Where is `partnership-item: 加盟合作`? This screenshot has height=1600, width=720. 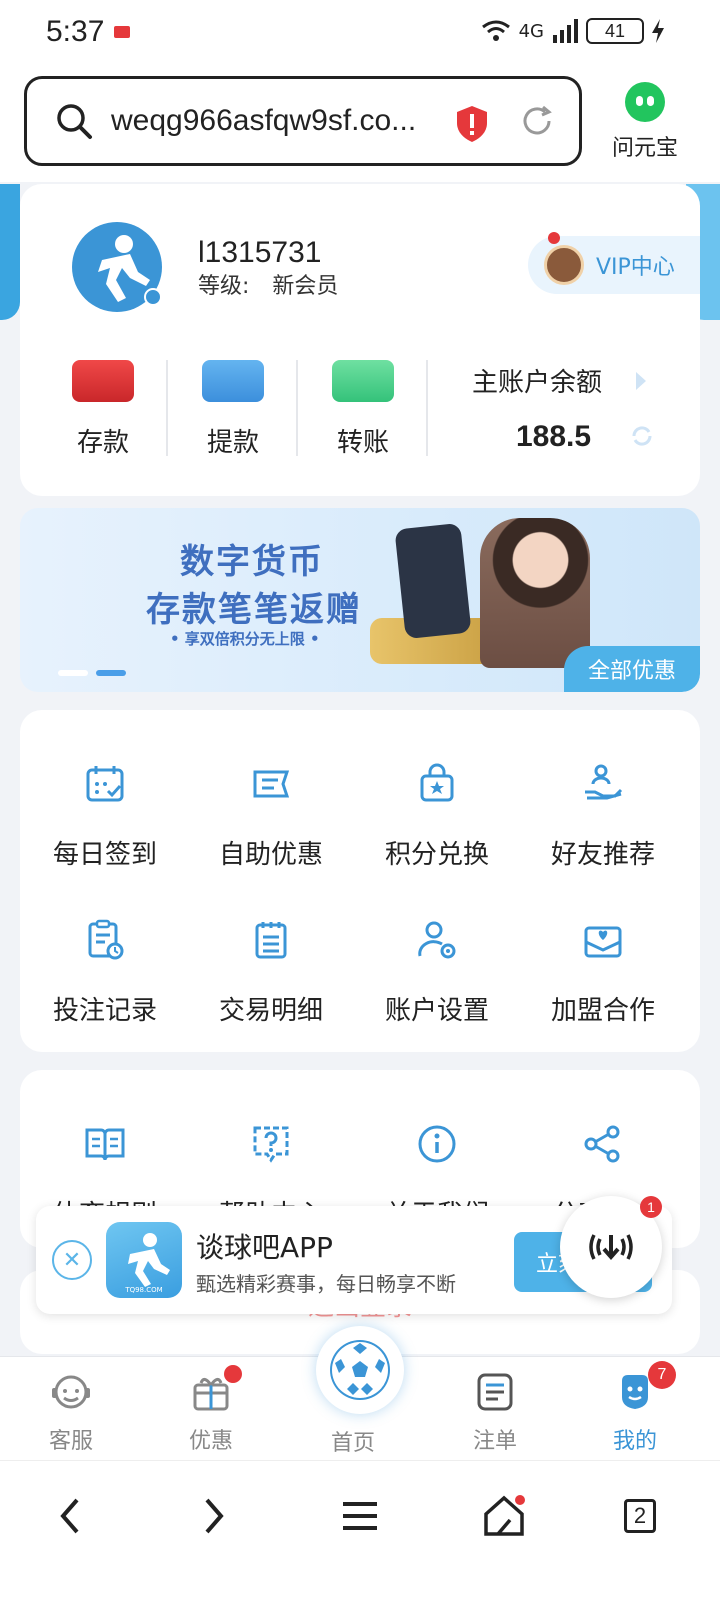 partnership-item: 加盟合作 is located at coordinates (603, 971).